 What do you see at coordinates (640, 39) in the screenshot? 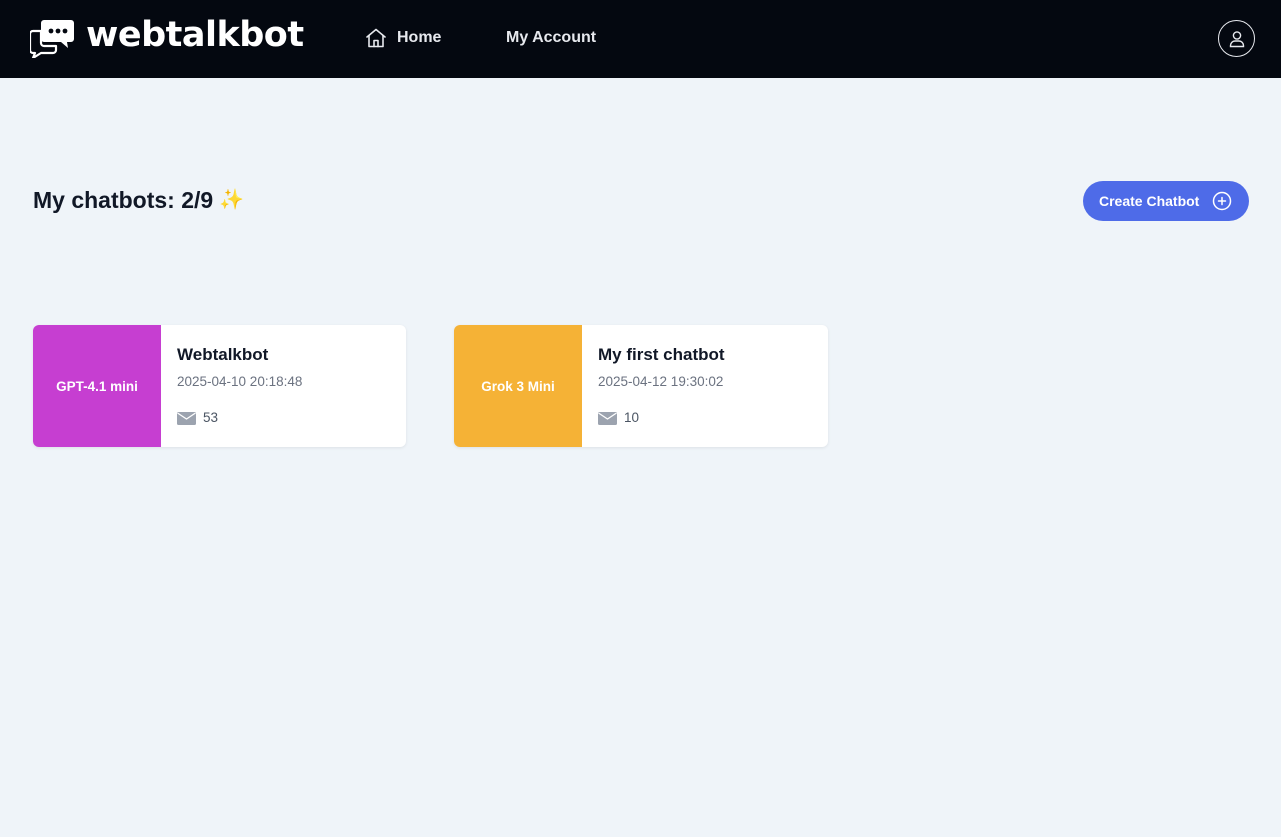
I see `top-navbar: webtalkbot Home My Account` at bounding box center [640, 39].